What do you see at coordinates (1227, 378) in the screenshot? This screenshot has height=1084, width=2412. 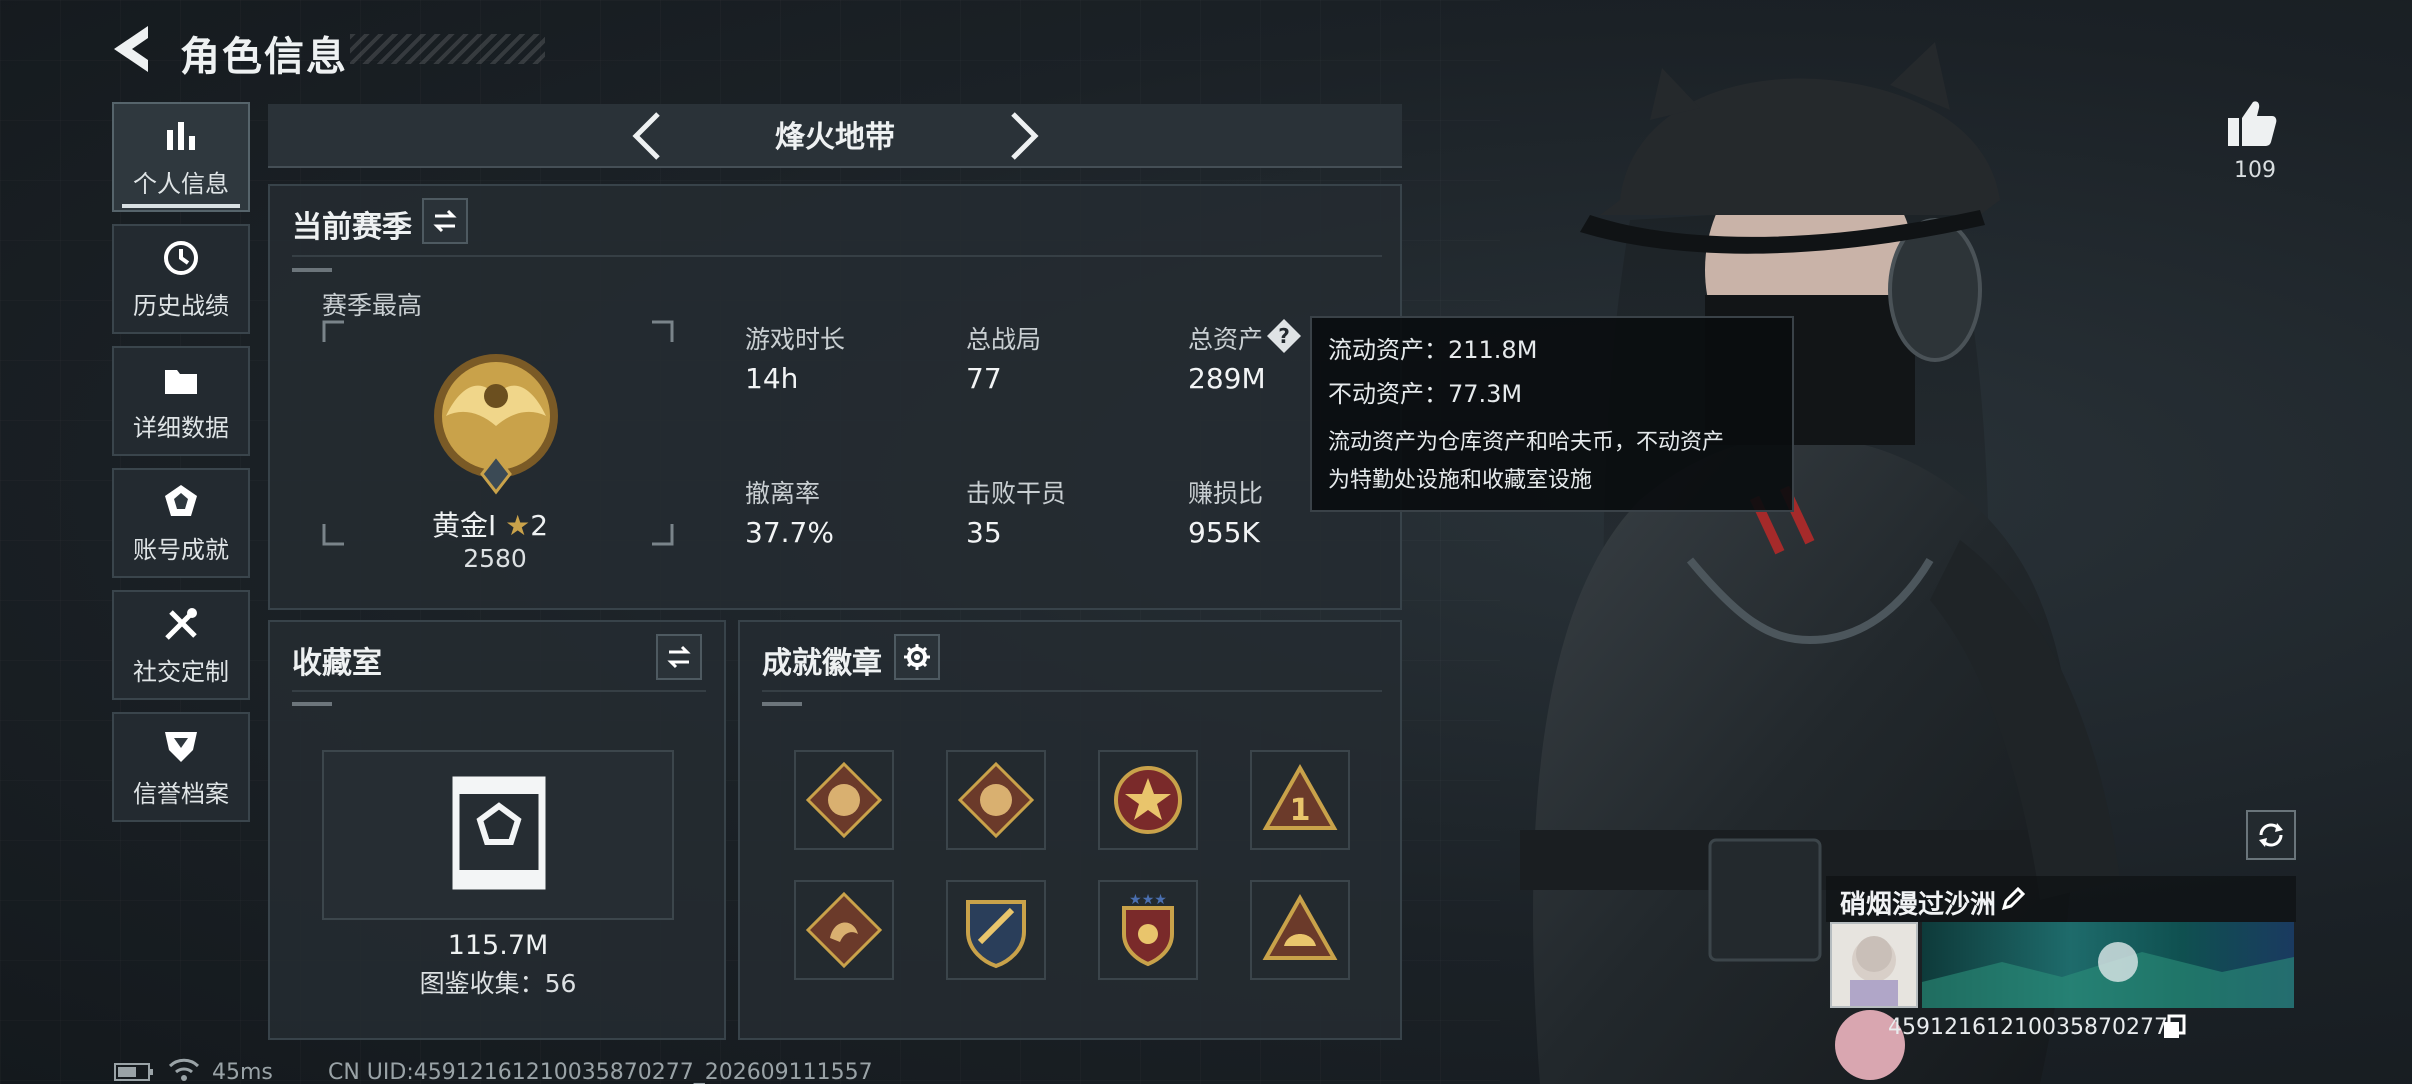 I see `stat-value: 289M` at bounding box center [1227, 378].